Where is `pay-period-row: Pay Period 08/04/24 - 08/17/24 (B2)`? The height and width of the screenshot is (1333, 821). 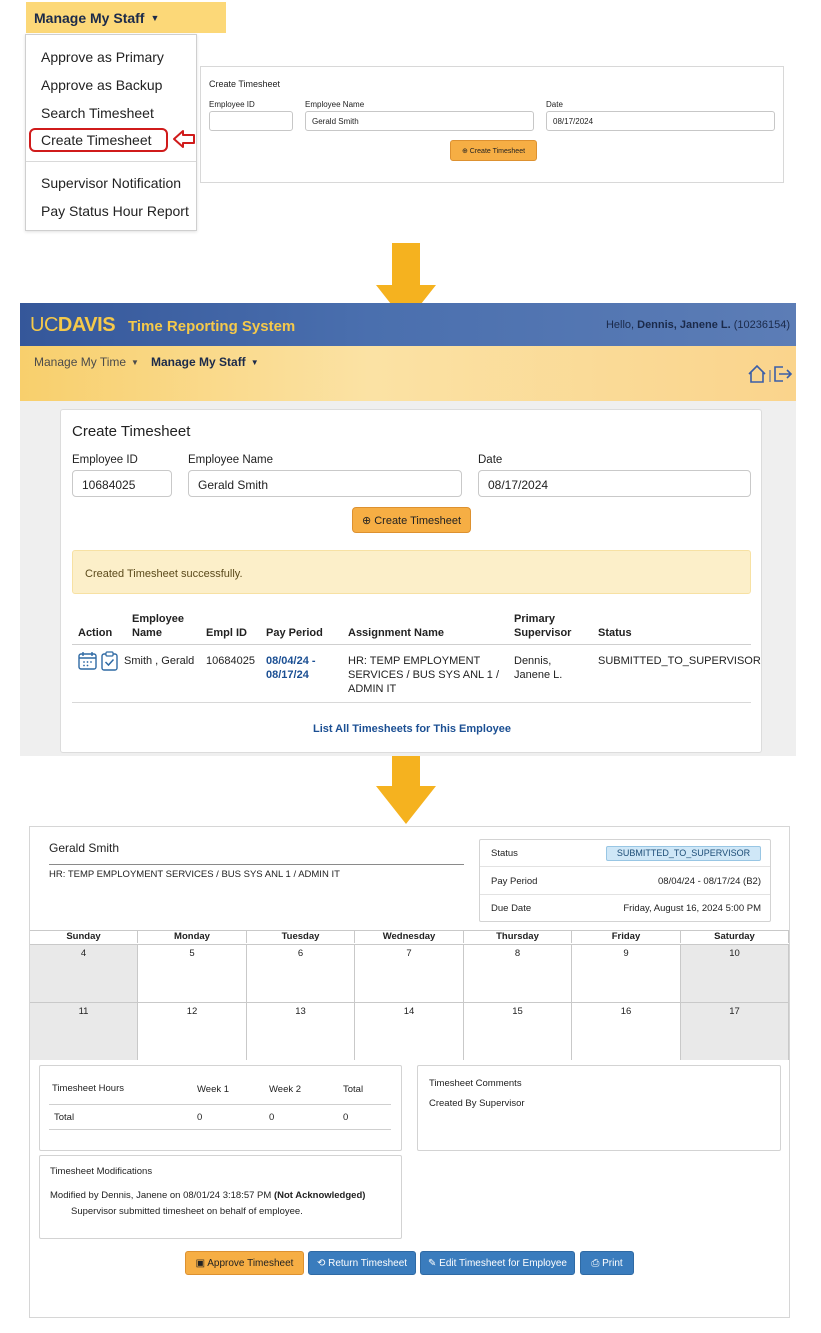 pay-period-row: Pay Period 08/04/24 - 08/17/24 (B2) is located at coordinates (625, 881).